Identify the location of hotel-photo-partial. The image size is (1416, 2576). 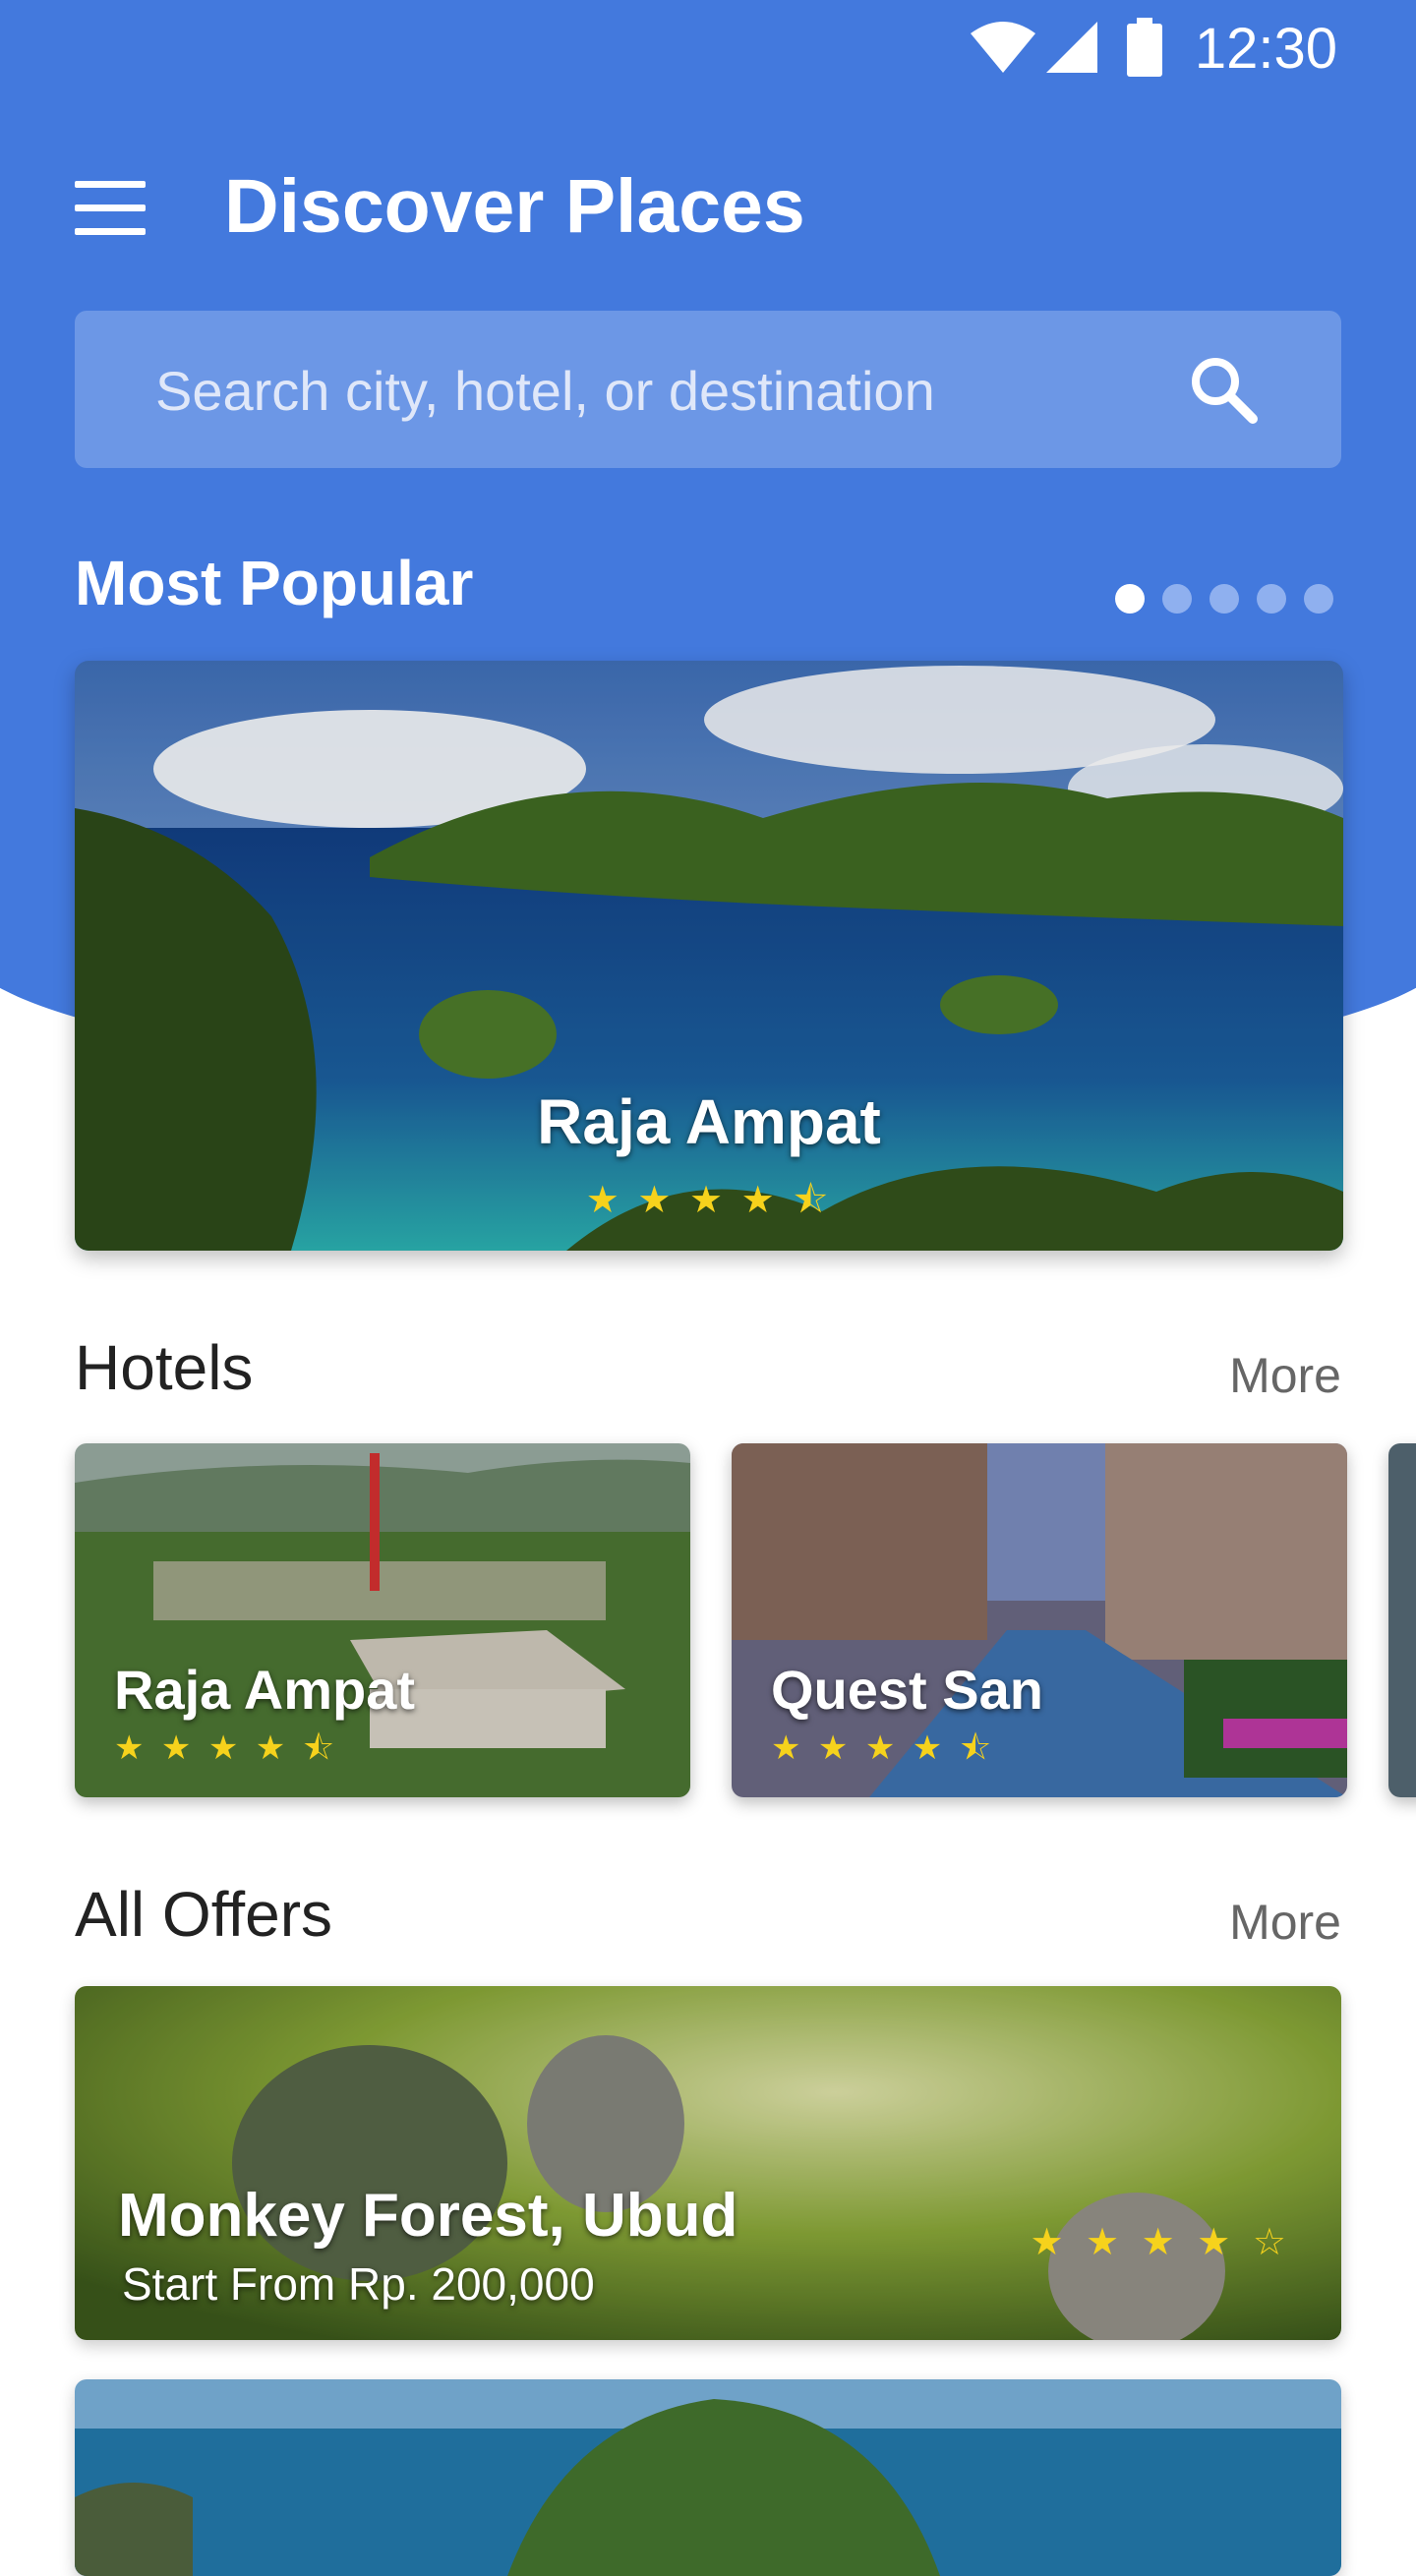
(1402, 1620).